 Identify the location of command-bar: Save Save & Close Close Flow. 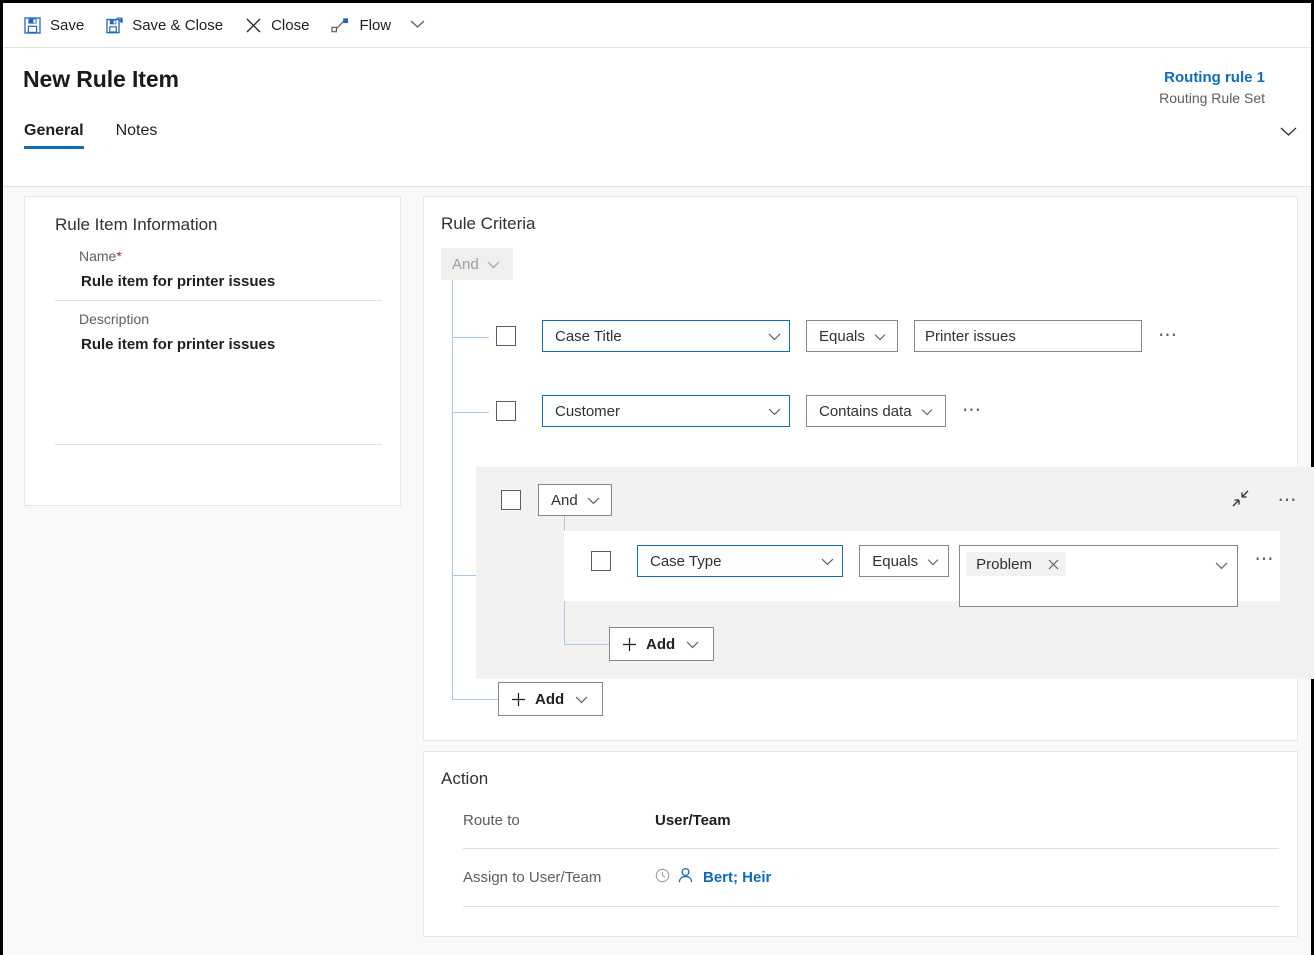
(657, 25).